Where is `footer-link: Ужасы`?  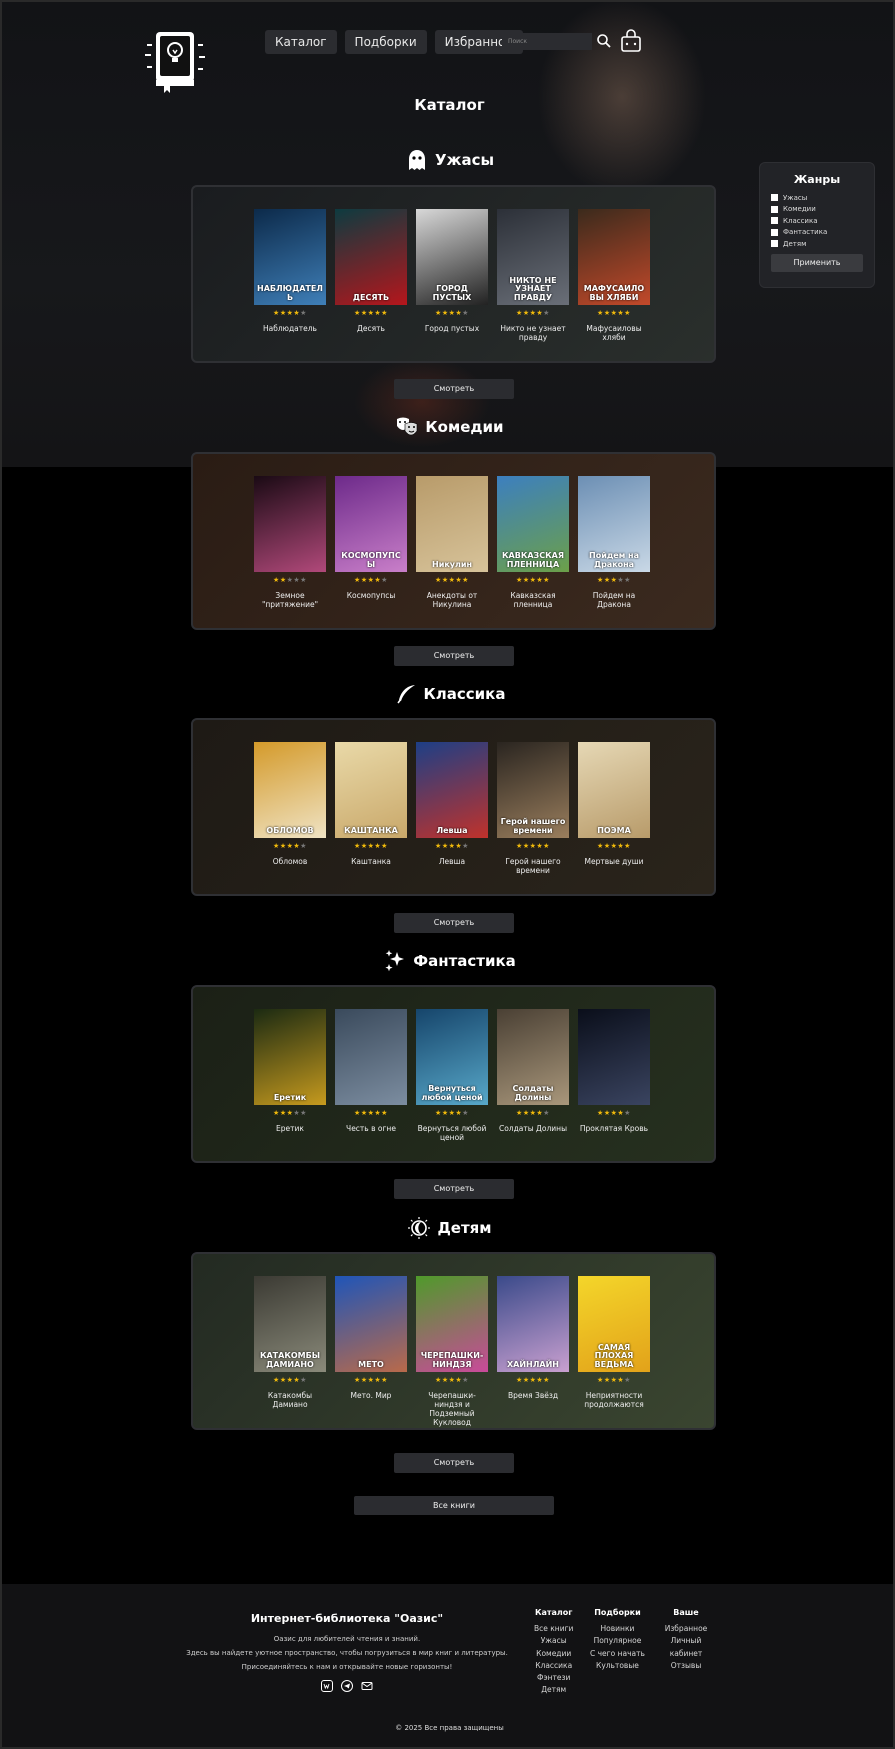 footer-link: Ужасы is located at coordinates (553, 1641).